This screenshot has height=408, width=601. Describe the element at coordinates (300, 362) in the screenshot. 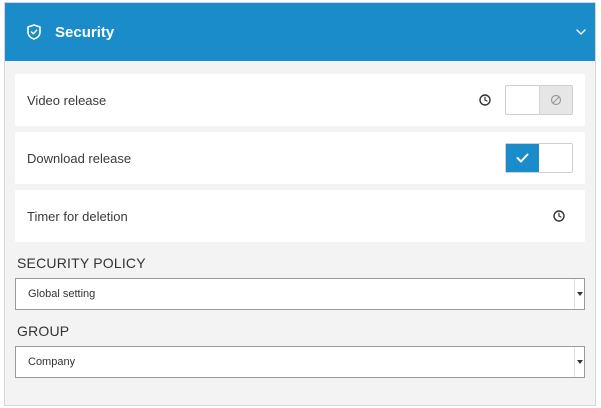

I see `group-select: Company` at that location.